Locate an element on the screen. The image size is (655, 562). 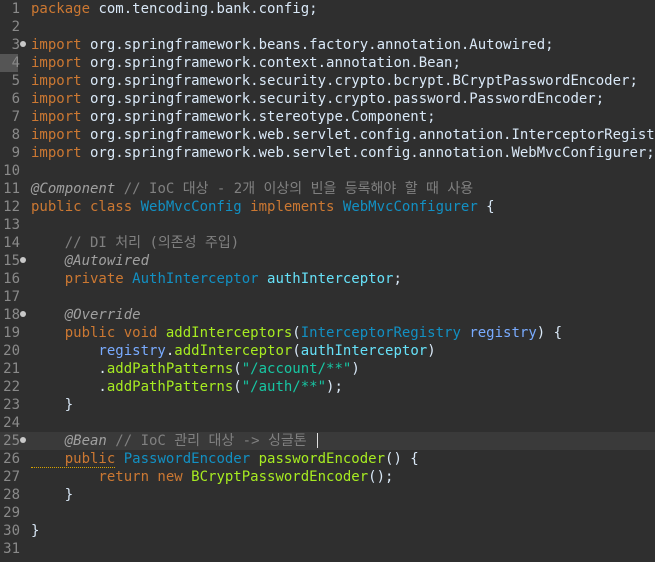
line-number: 8 is located at coordinates (15, 135).